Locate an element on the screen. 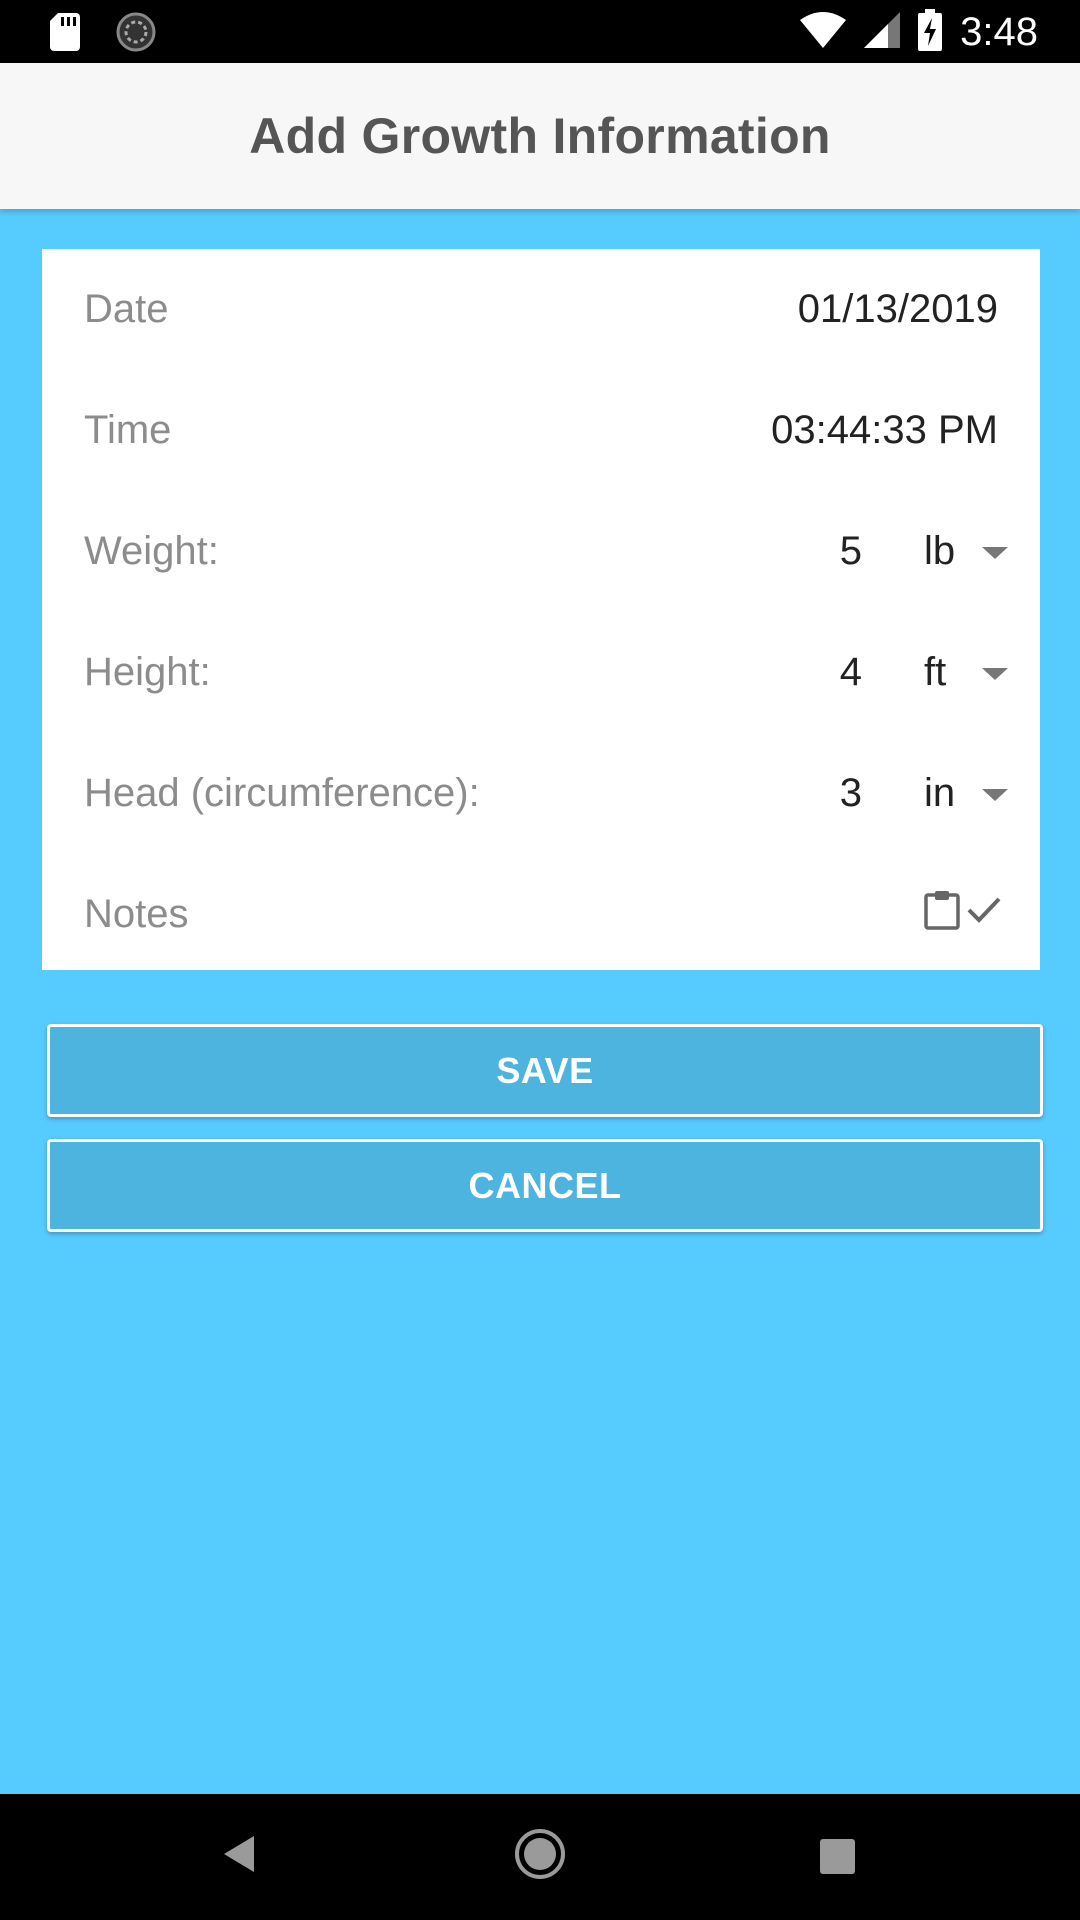 The width and height of the screenshot is (1080, 1920). sync-icon is located at coordinates (136, 34).